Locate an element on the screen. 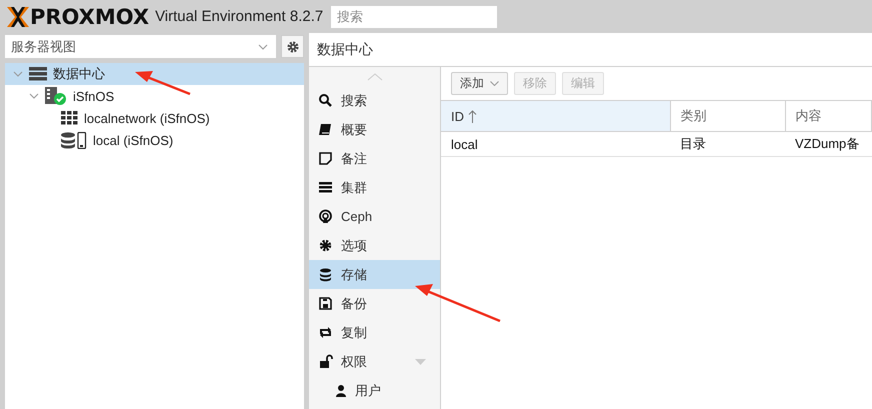 This screenshot has width=872, height=409. settings-button is located at coordinates (292, 46).